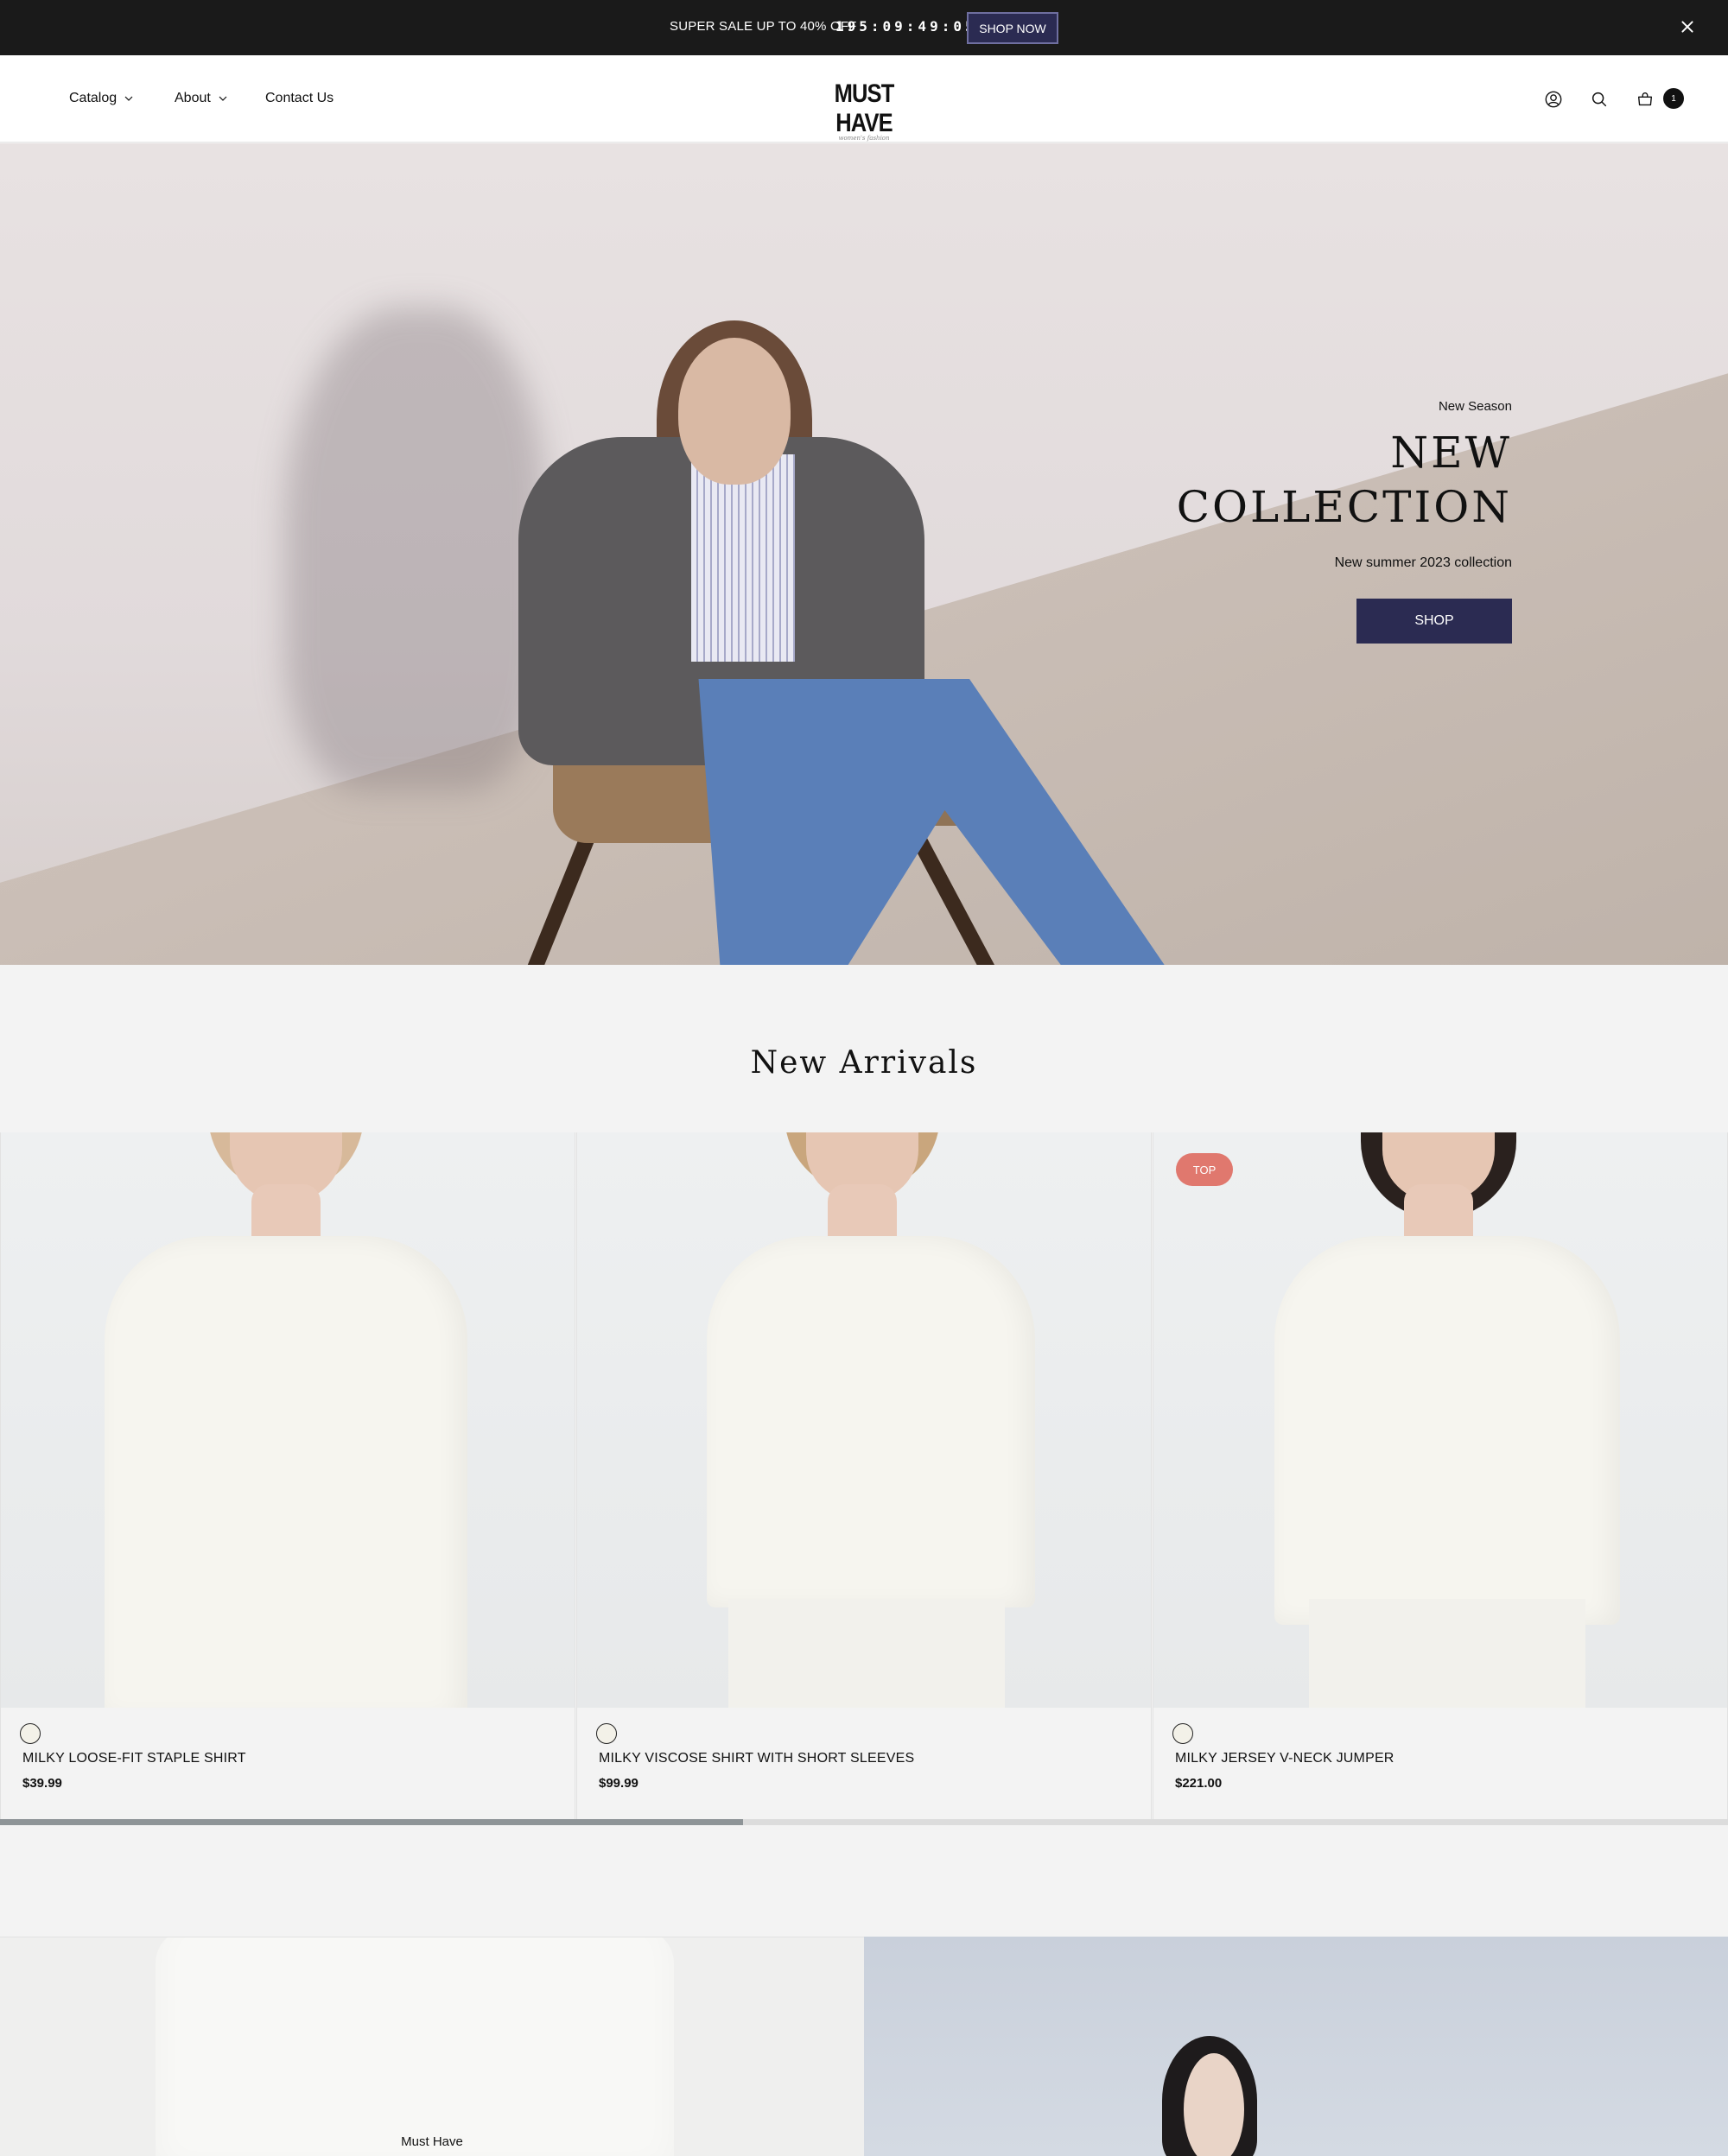  I want to click on account-icon, so click(1553, 99).